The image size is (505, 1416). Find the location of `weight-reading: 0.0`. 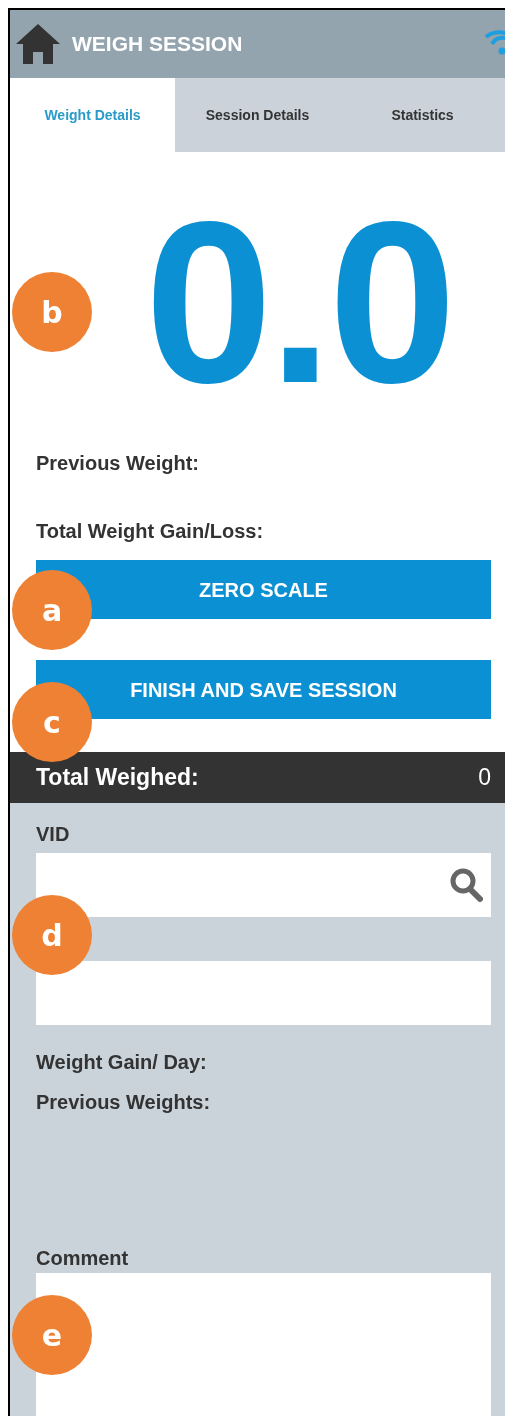

weight-reading: 0.0 is located at coordinates (298, 303).